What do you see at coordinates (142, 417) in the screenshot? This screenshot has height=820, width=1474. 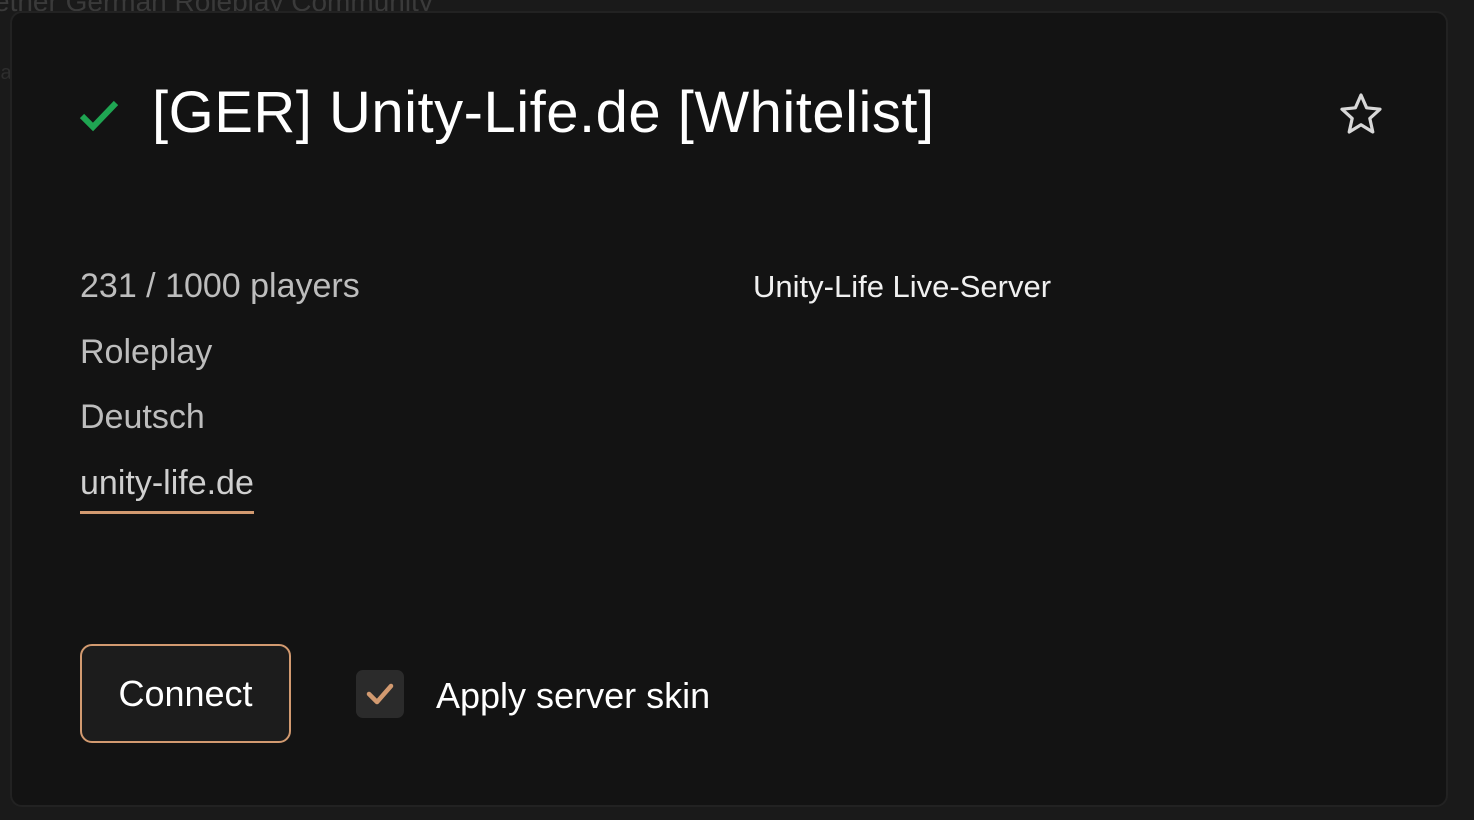 I see `language-label: Deutsch` at bounding box center [142, 417].